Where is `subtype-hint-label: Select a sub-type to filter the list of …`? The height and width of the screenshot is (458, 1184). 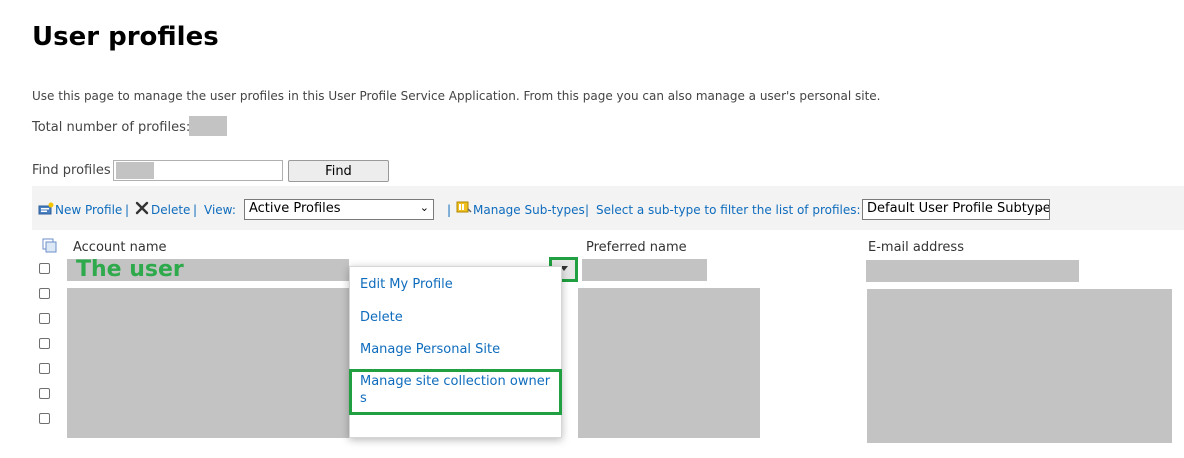 subtype-hint-label: Select a sub-type to filter the list of … is located at coordinates (728, 210).